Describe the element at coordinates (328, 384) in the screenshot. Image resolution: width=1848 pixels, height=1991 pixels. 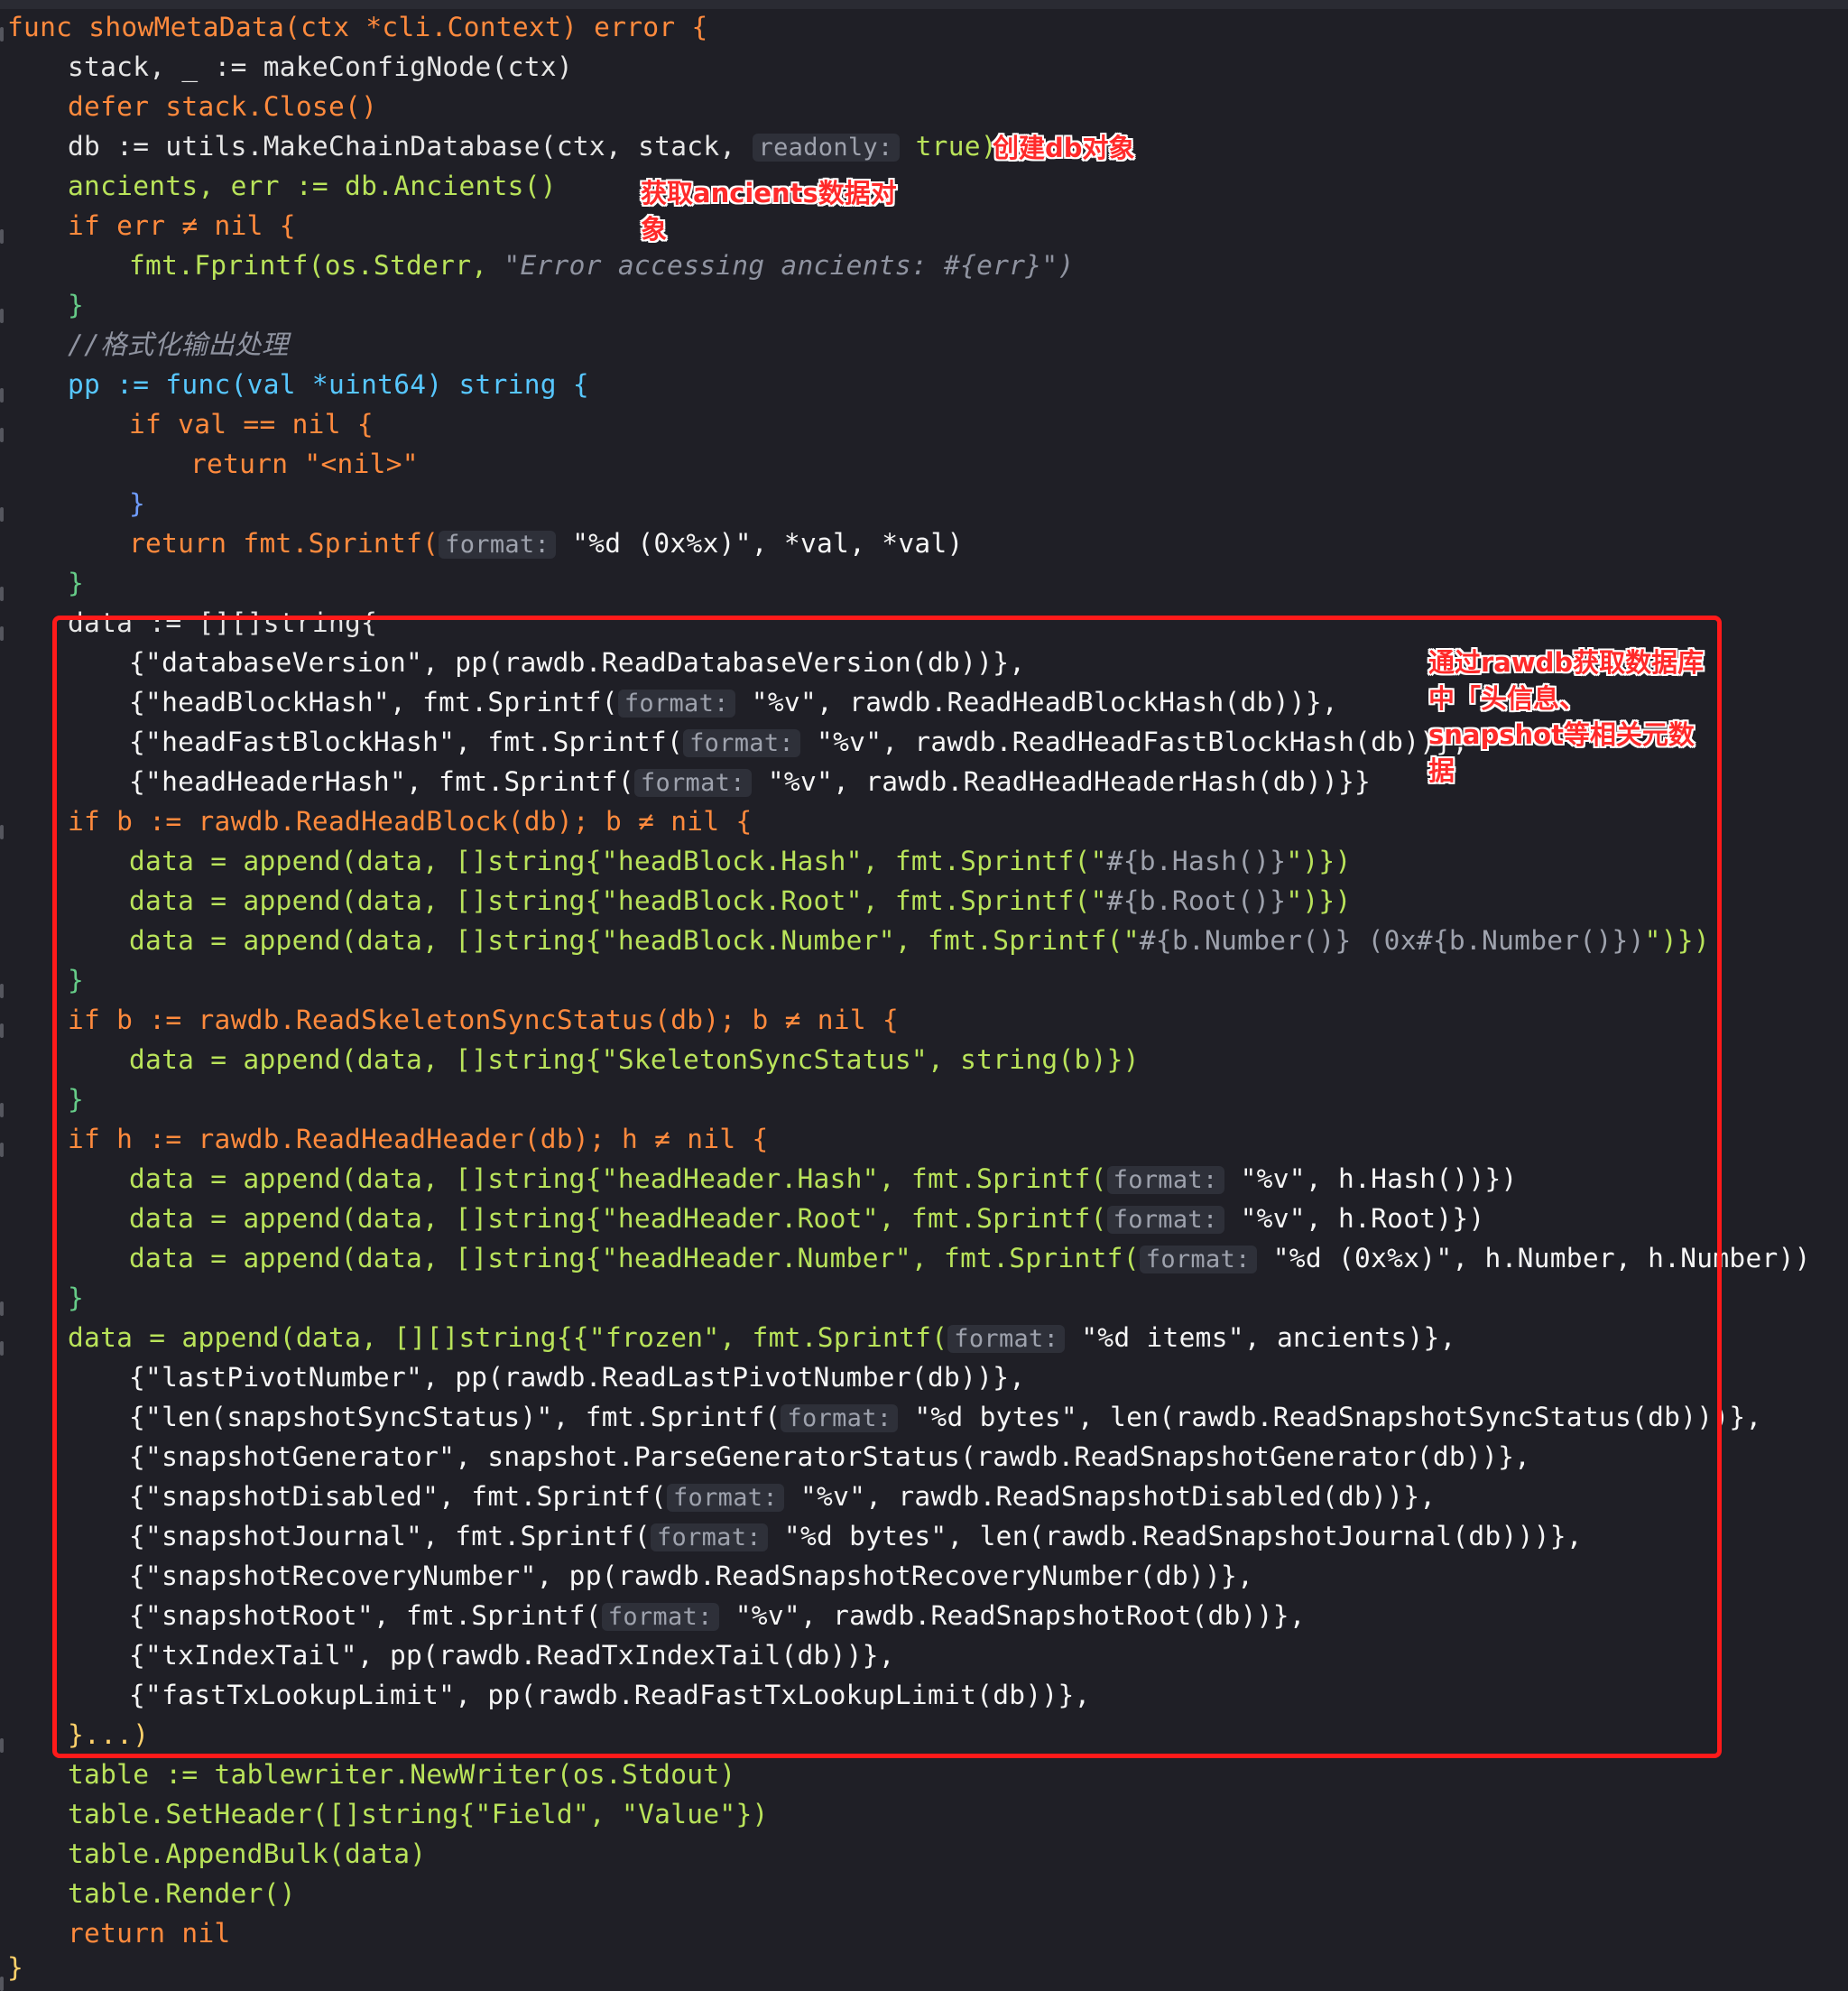
I see `code-line: pp := func(val *uint64) string {` at that location.